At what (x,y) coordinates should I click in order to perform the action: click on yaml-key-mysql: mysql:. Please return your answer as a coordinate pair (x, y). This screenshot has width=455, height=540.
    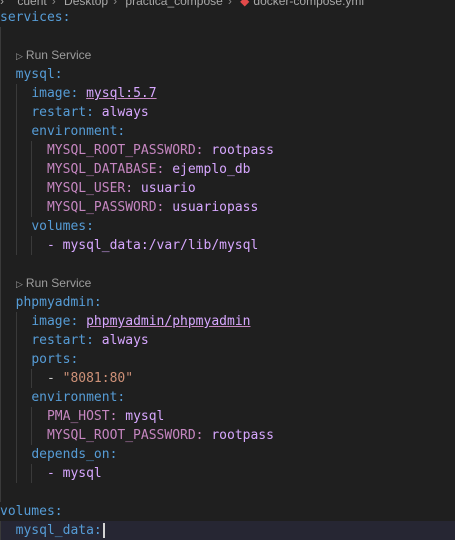
    Looking at the image, I should click on (39, 74).